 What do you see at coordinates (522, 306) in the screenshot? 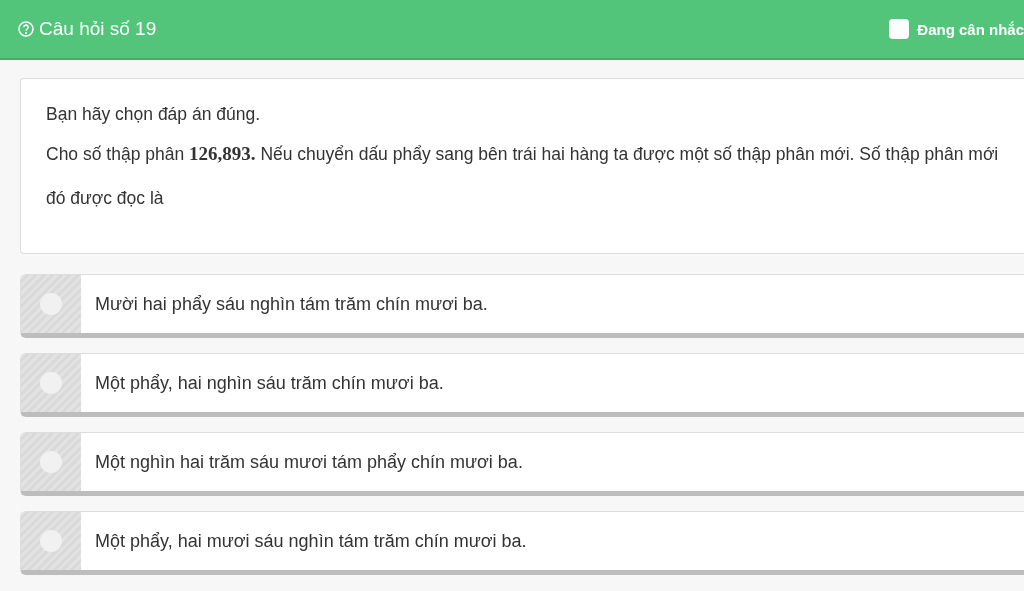
I see `answer-option: Mười hai phẩy sáu nghìn tám trăm chín mươi ba.` at bounding box center [522, 306].